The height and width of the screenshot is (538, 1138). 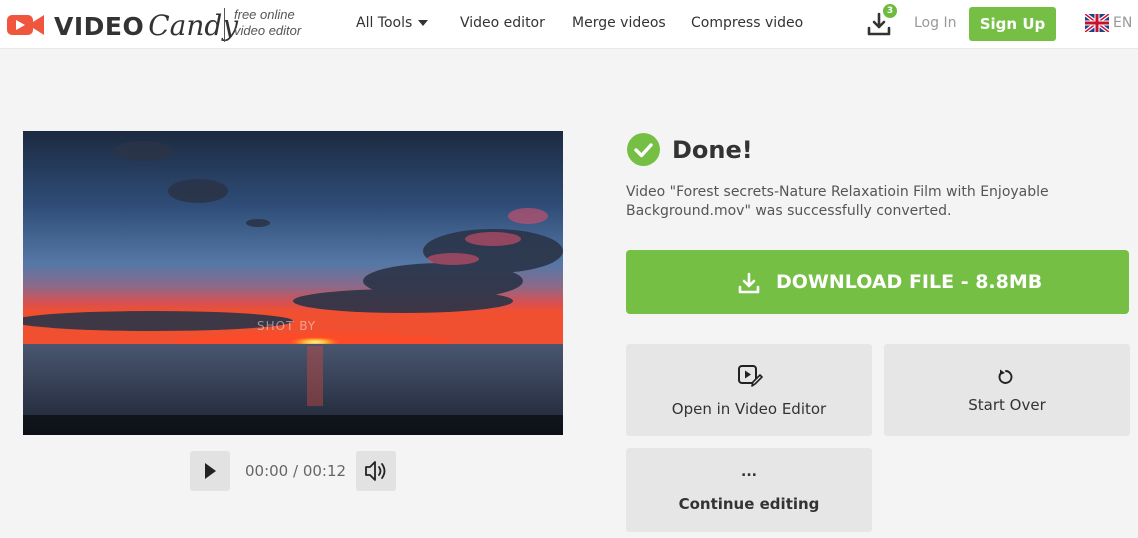 What do you see at coordinates (1122, 23) in the screenshot?
I see `language-selector: EN` at bounding box center [1122, 23].